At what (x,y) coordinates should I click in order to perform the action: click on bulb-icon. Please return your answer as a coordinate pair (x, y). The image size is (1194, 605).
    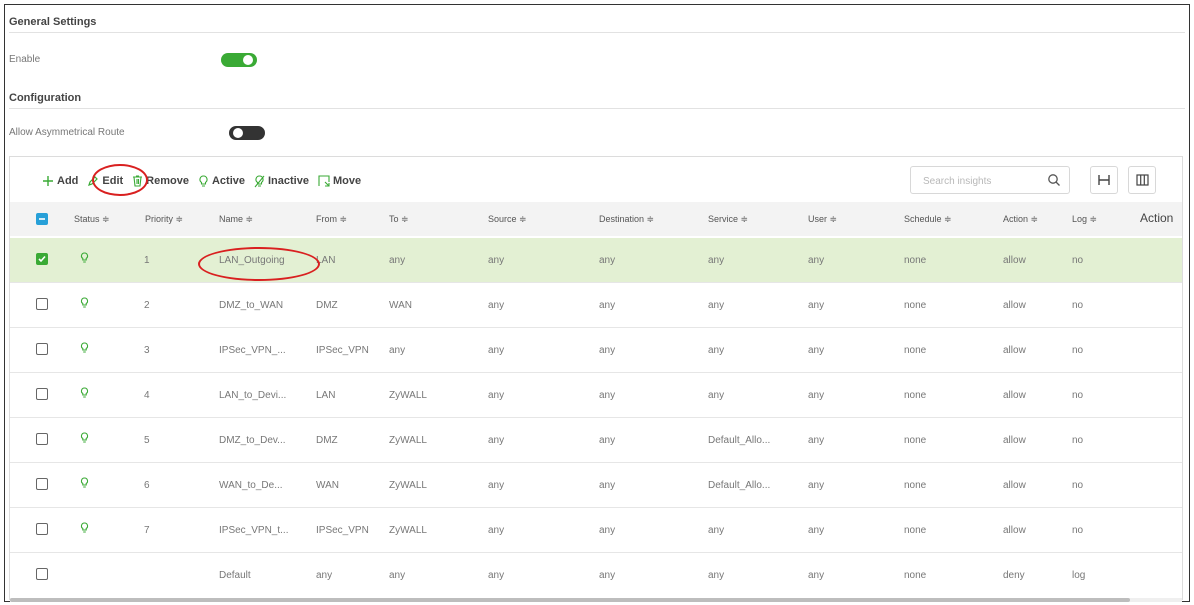
    Looking at the image, I should click on (203, 180).